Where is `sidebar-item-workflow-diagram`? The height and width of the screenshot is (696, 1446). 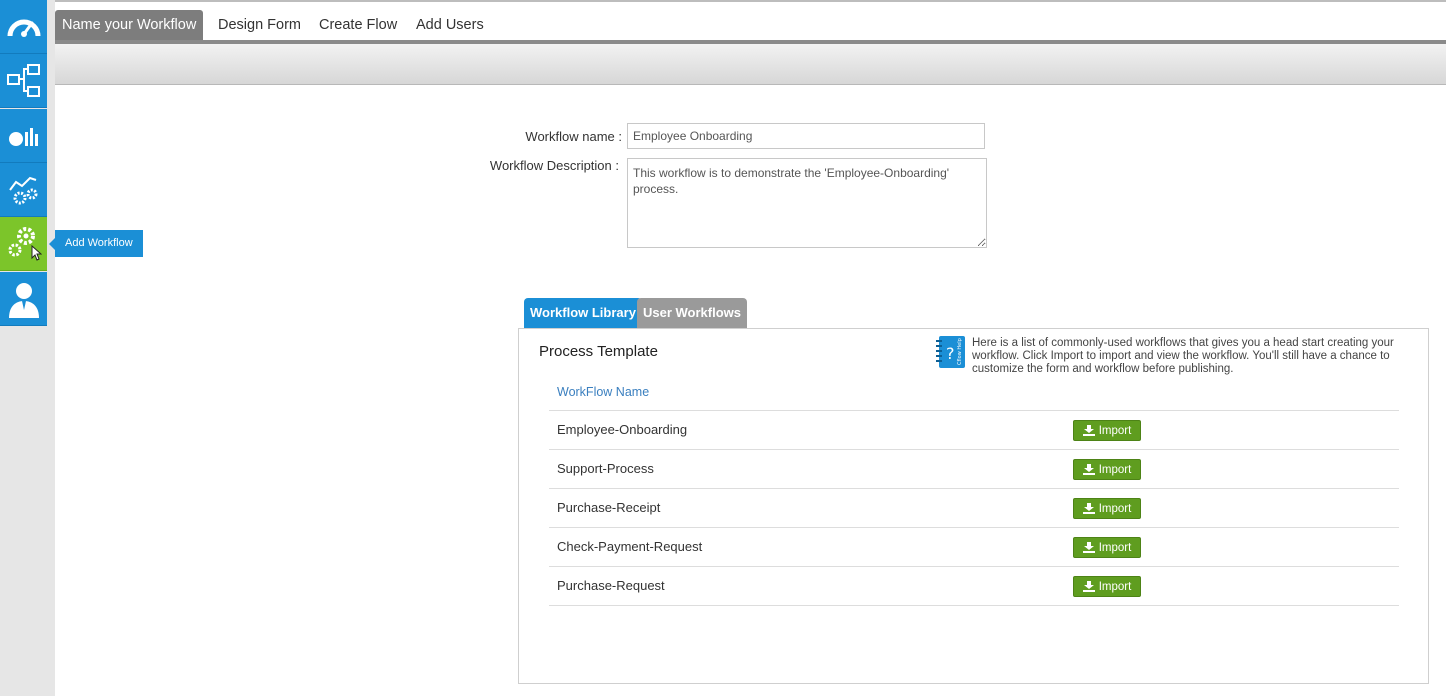
sidebar-item-workflow-diagram is located at coordinates (23, 81).